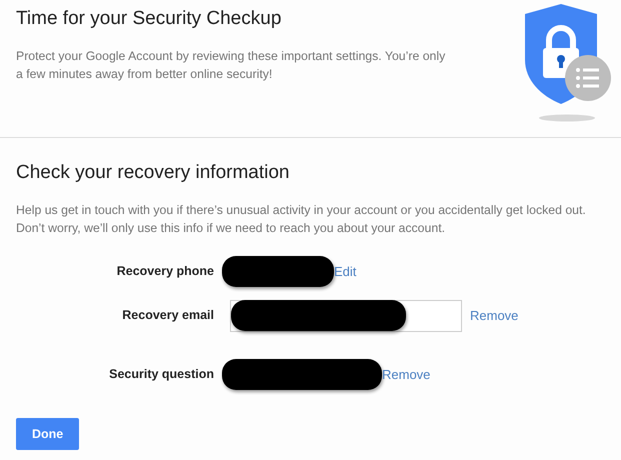 This screenshot has height=460, width=621. Describe the element at coordinates (406, 374) in the screenshot. I see `action-link: Remove` at that location.